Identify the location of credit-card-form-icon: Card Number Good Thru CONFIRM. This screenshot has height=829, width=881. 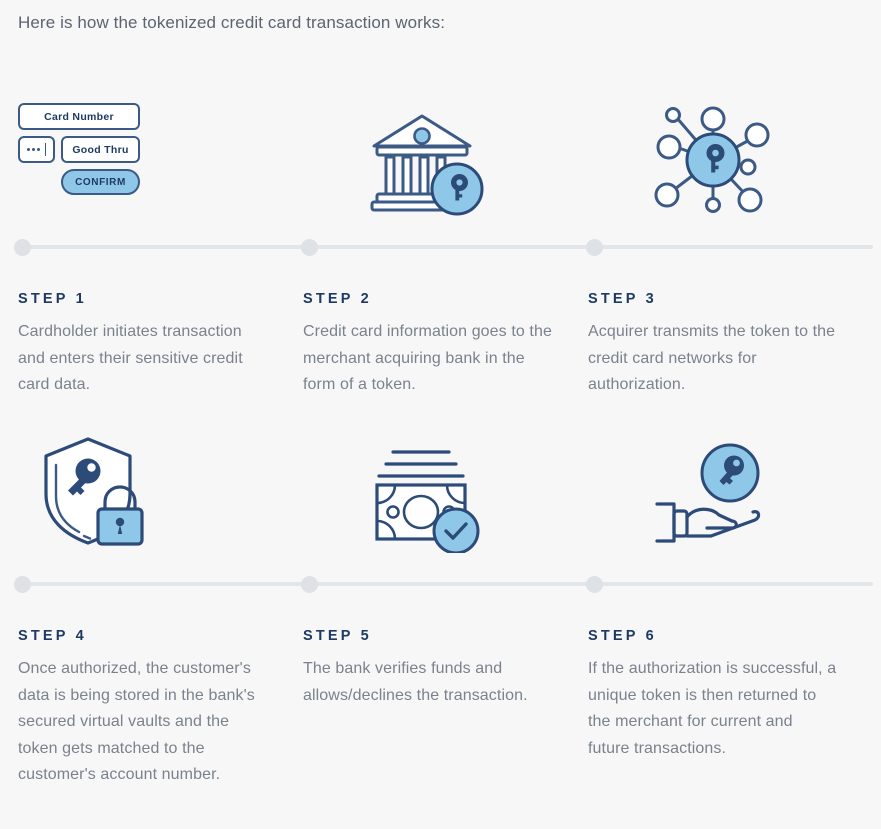
(143, 160).